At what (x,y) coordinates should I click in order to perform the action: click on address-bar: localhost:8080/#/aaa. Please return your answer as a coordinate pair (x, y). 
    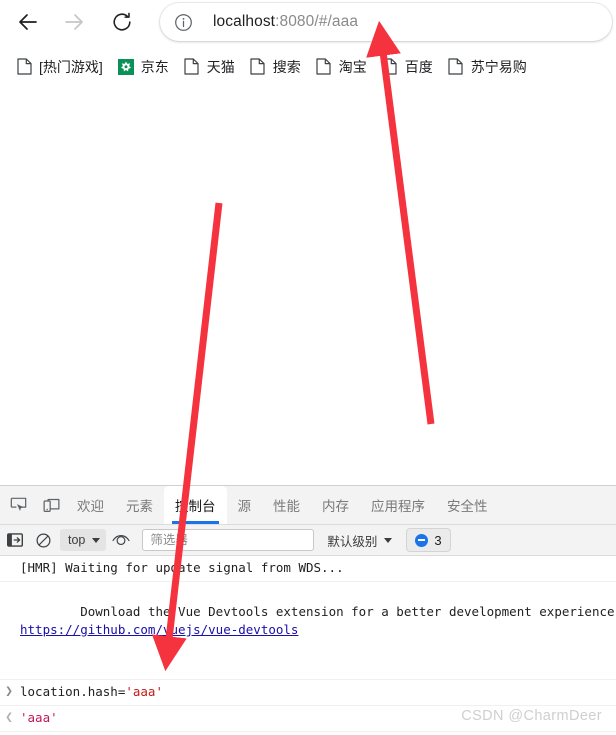
    Looking at the image, I should click on (386, 22).